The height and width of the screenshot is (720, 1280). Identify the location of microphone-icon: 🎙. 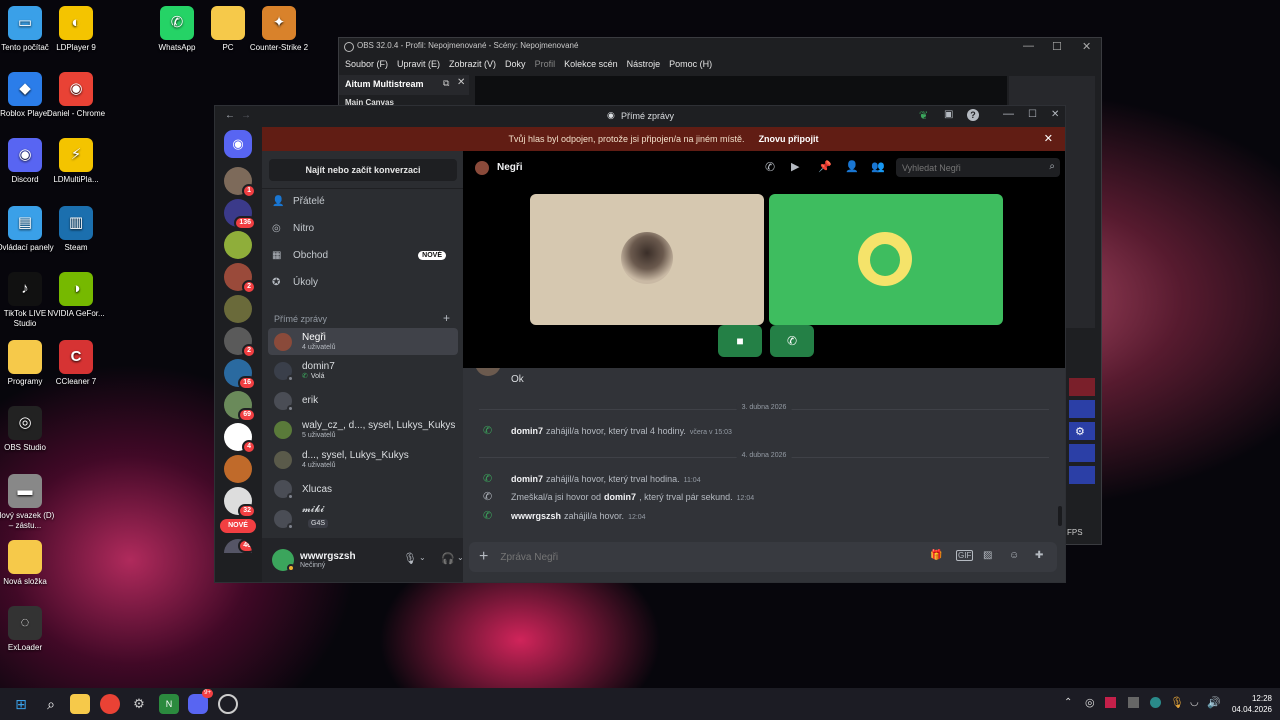
(410, 558).